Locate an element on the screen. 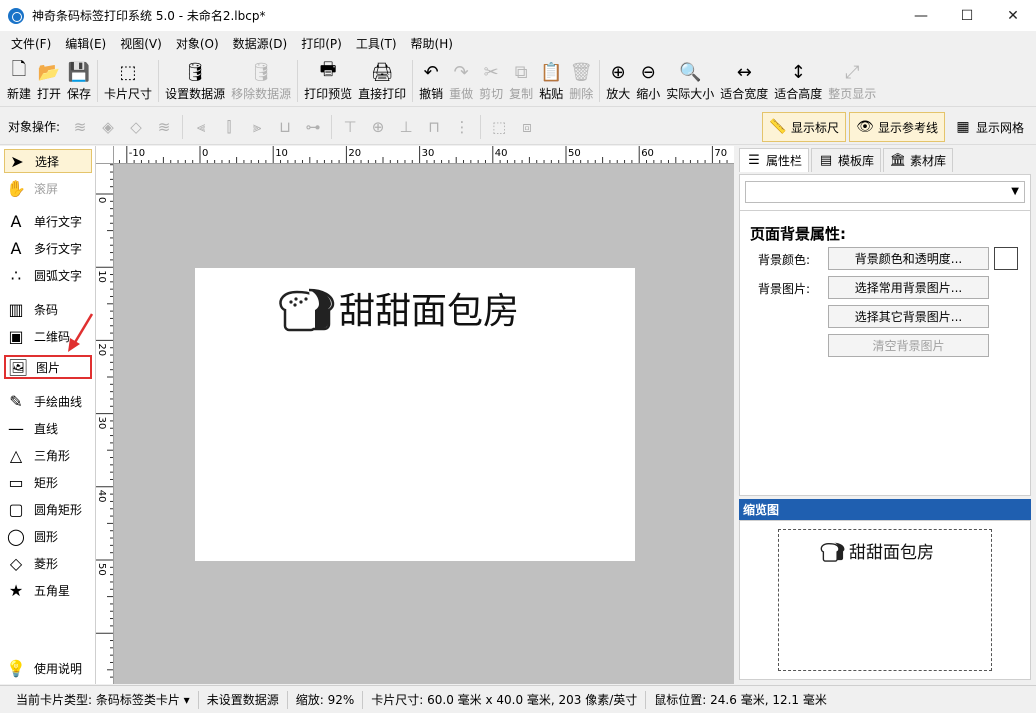 The width and height of the screenshot is (1036, 713). toolbar-button-15: ⊖ 缩小 is located at coordinates (648, 81).